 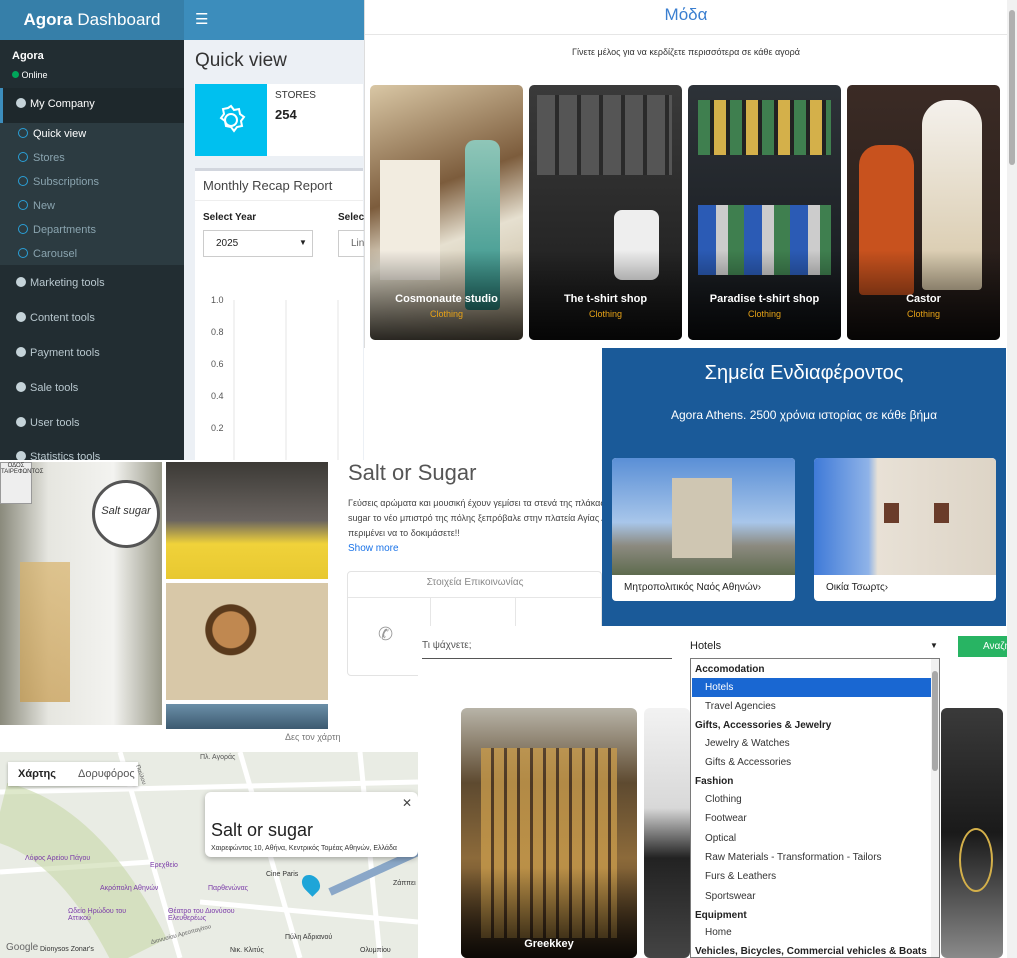 I want to click on submenu-new: New, so click(x=36, y=206).